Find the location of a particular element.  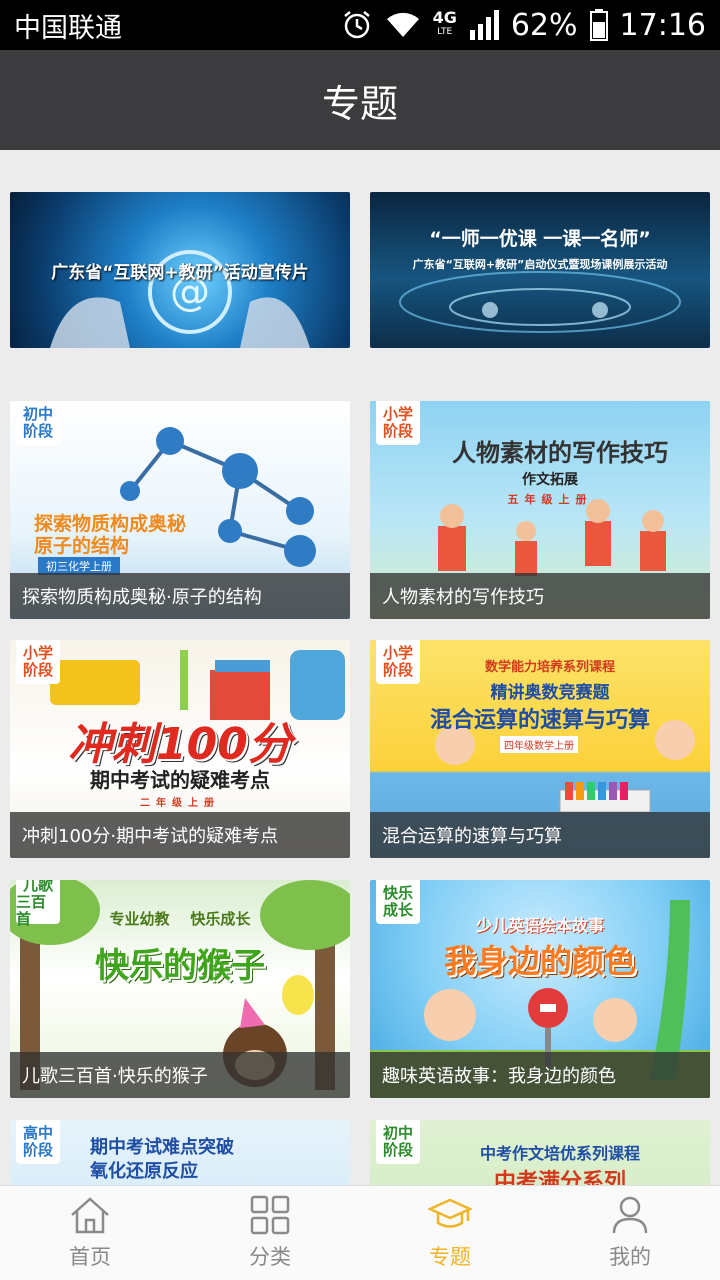

network-type: 4G LTE is located at coordinates (444, 23).